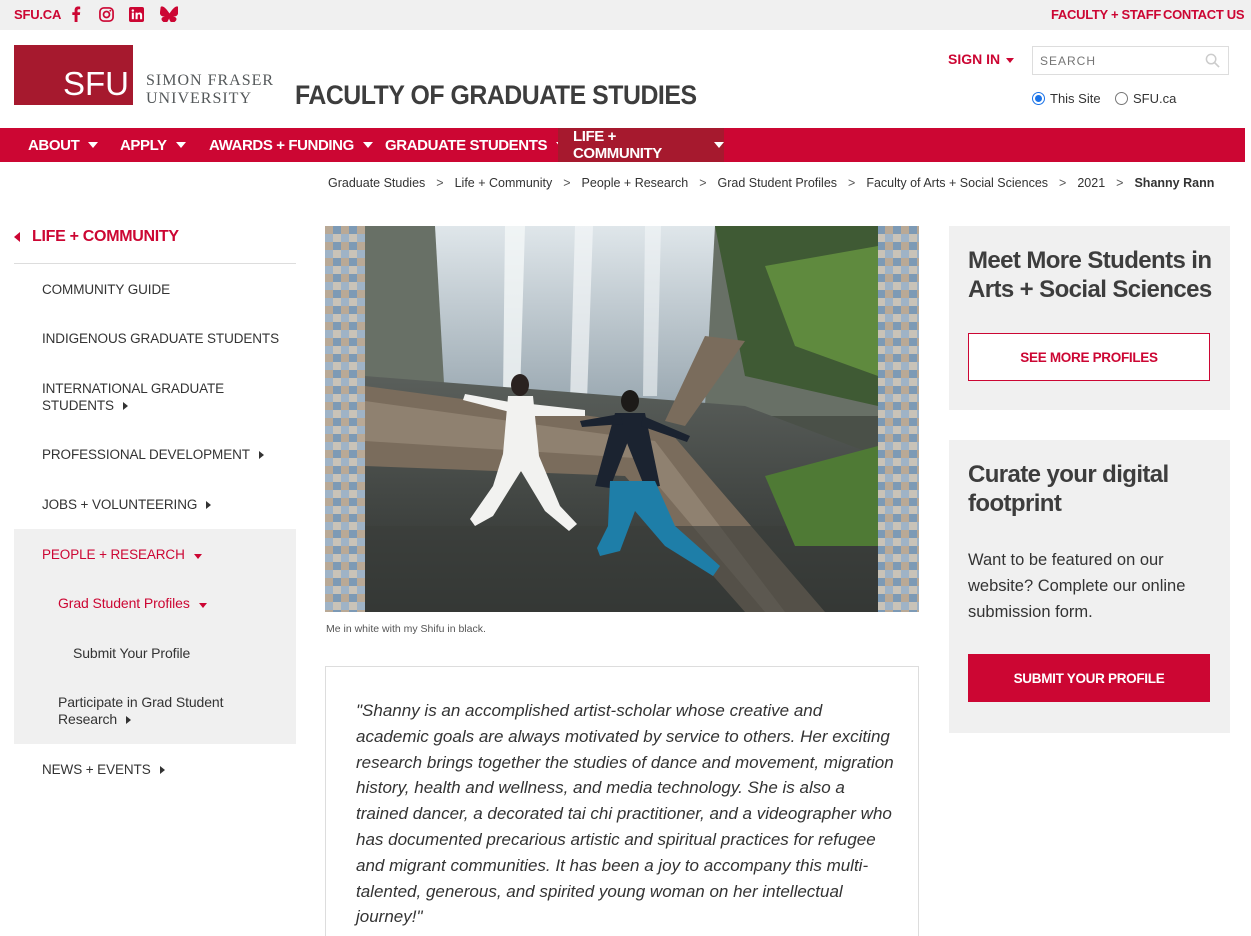 The image size is (1251, 936). Describe the element at coordinates (957, 183) in the screenshot. I see `breadcrumb-faculty-arts: Faculty of Arts + Social Sciences` at that location.